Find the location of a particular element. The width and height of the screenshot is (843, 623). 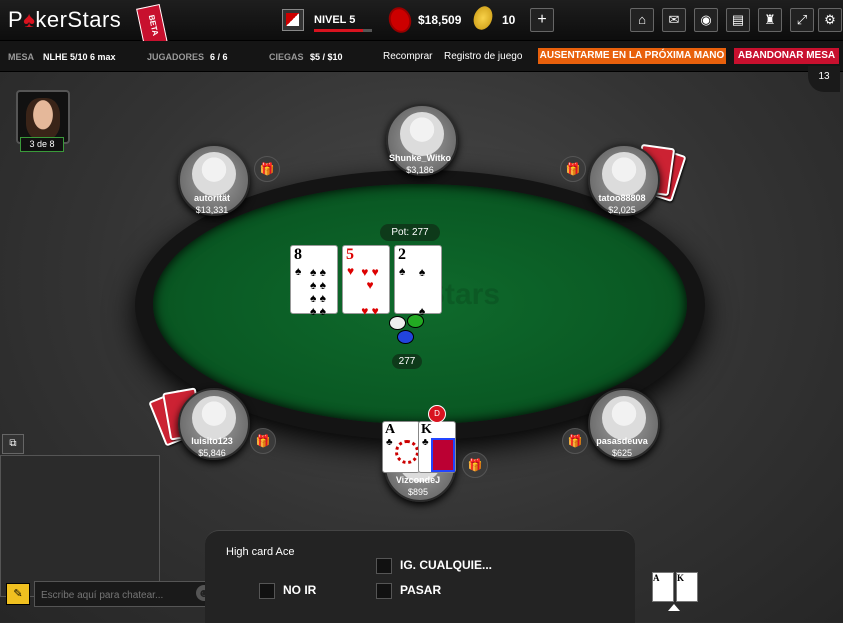

pot-label: Pot: is located at coordinates (400, 232).